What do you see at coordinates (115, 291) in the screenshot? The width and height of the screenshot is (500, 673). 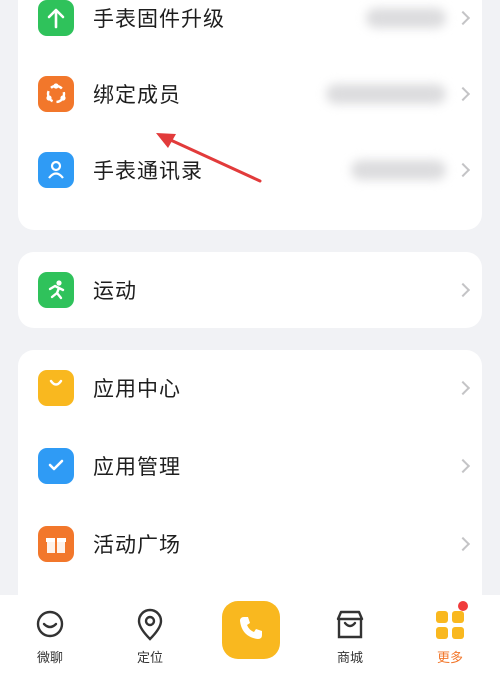 I see `sports-label: 运动` at bounding box center [115, 291].